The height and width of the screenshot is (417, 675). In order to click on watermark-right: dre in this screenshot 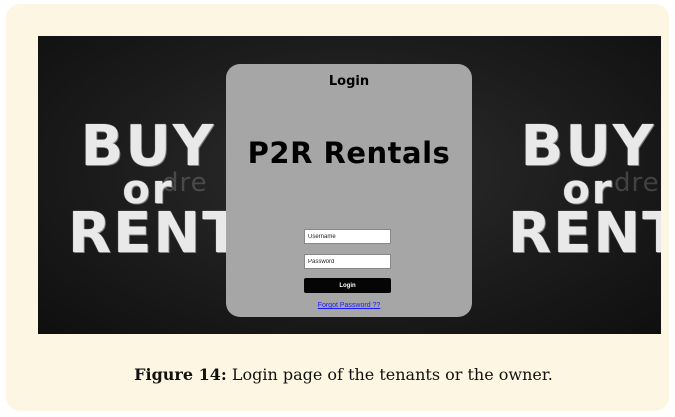, I will do `click(637, 183)`.